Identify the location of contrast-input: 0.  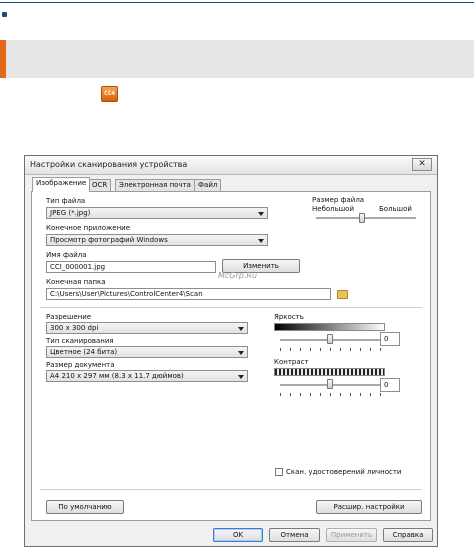
(390, 385).